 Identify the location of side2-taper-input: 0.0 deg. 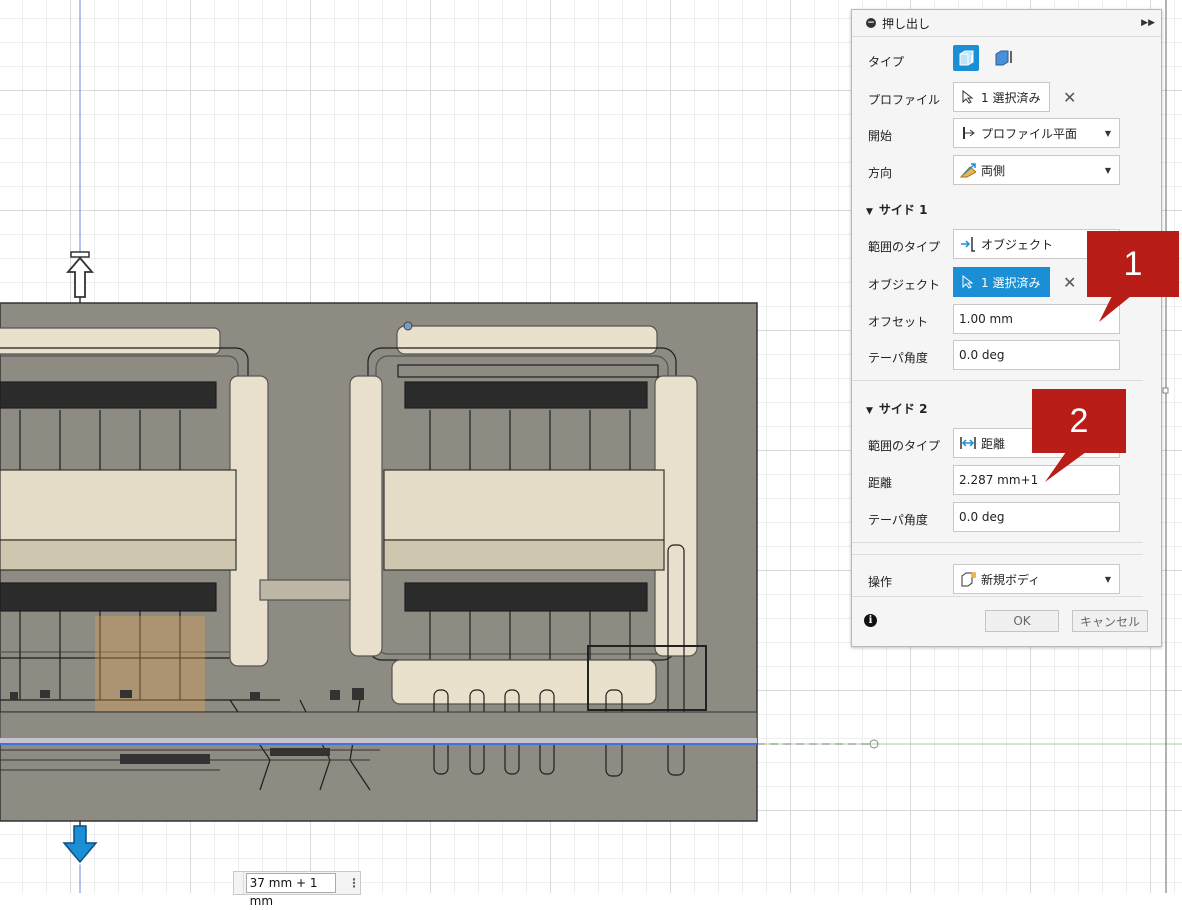
(1036, 517).